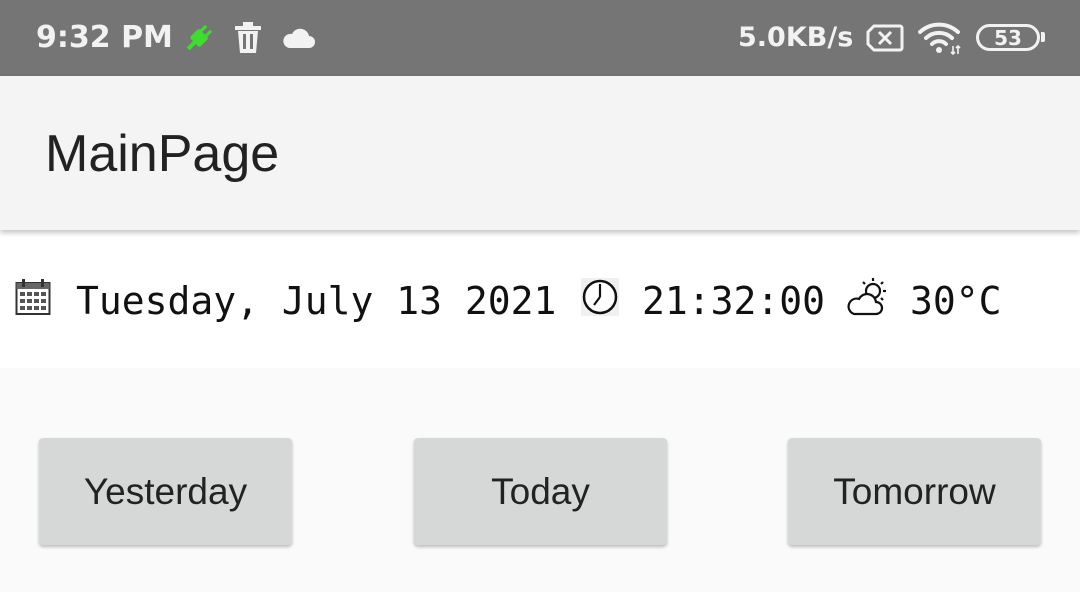  What do you see at coordinates (199, 37) in the screenshot?
I see `usb-plug-icon` at bounding box center [199, 37].